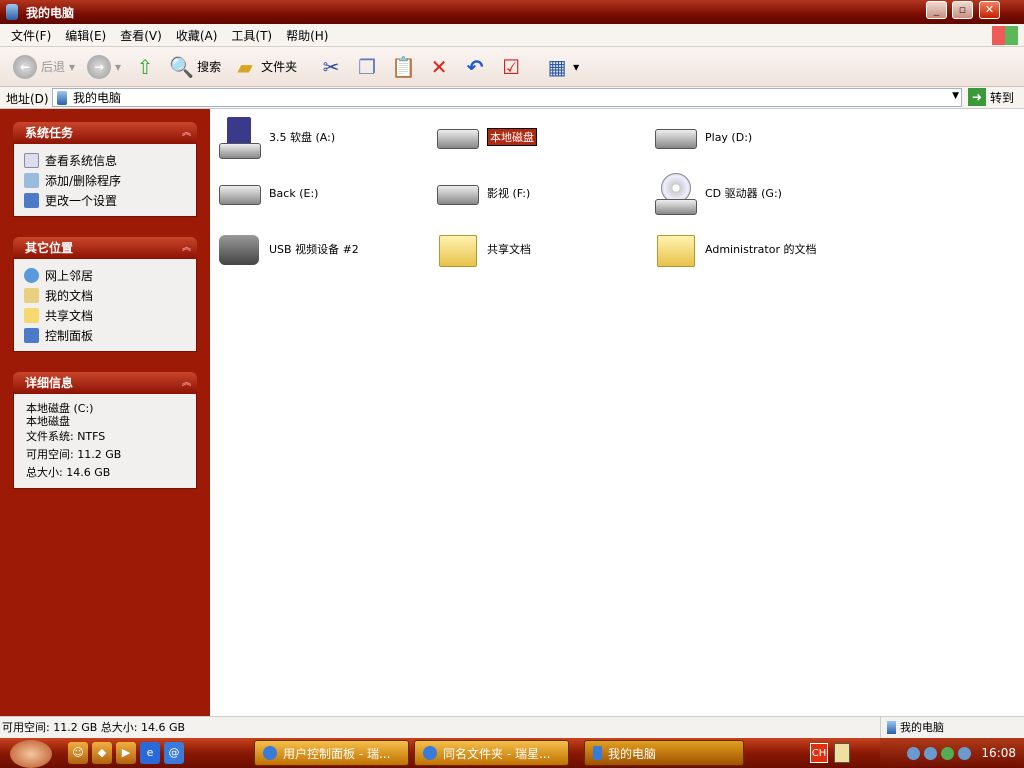 Image resolution: width=1024 pixels, height=768 pixels. What do you see at coordinates (141, 35) in the screenshot?
I see `menu-view: 查看(V)` at bounding box center [141, 35].